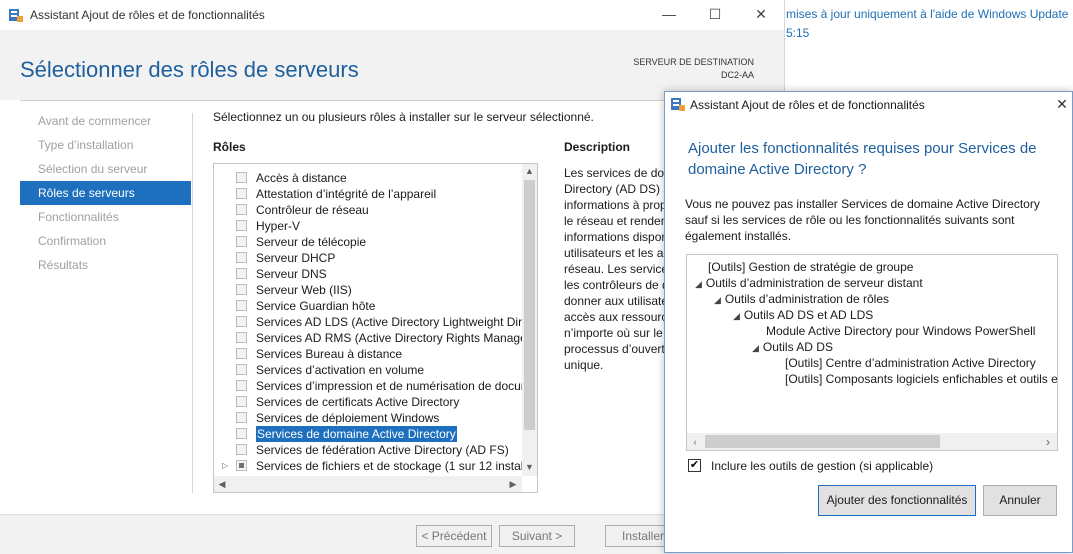  I want to click on nav-item-confirmation: Confirmation, so click(105, 241).